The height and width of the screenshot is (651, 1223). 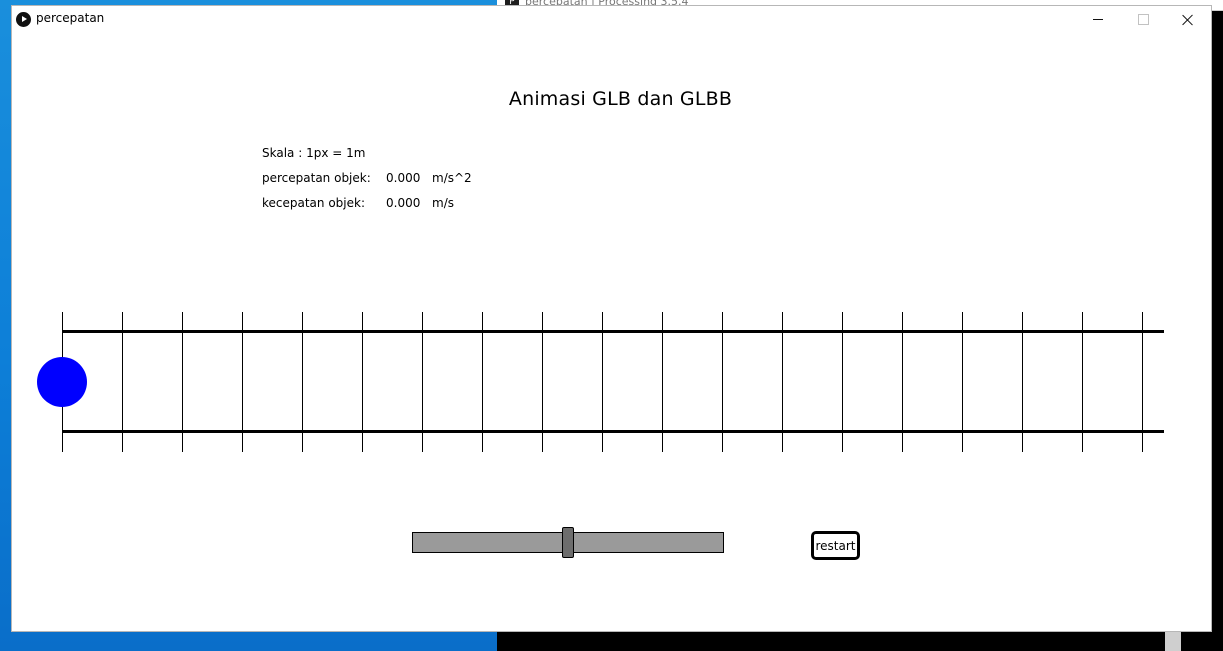 What do you see at coordinates (613, 431) in the screenshot?
I see `track-rail-bottom` at bounding box center [613, 431].